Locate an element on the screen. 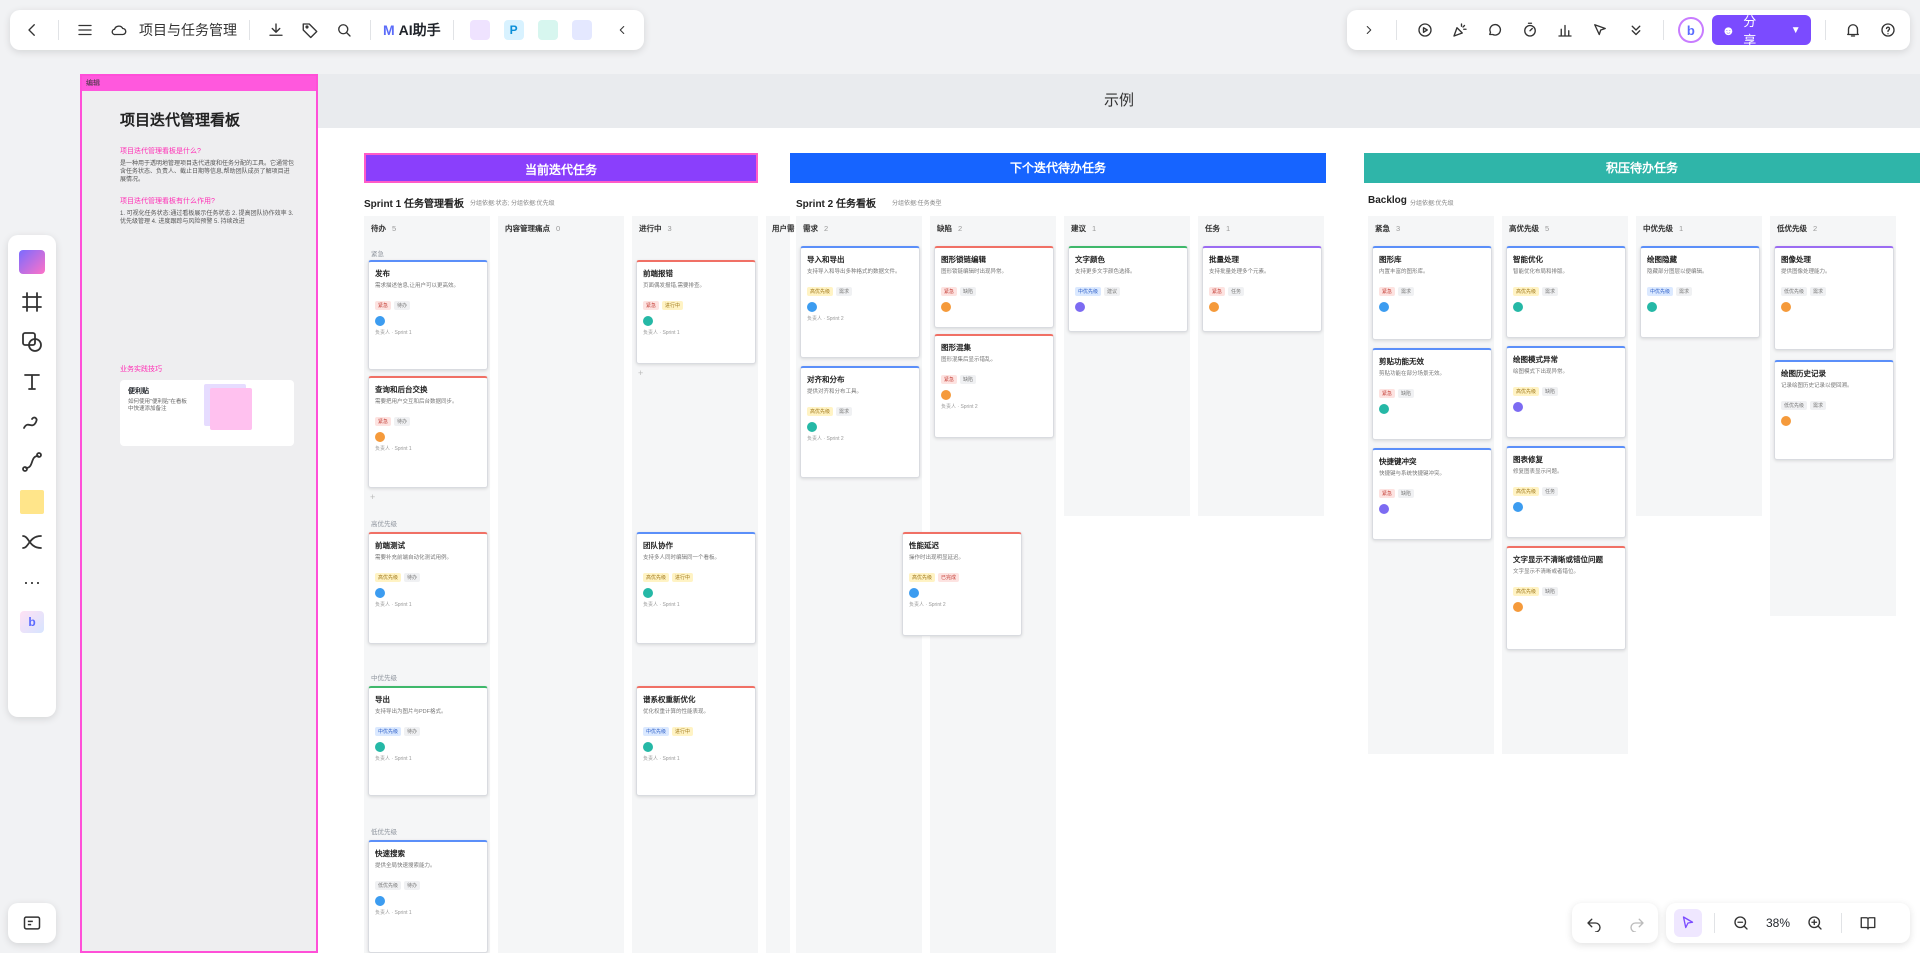 This screenshot has width=1920, height=953. task-card: 性能延迟 操作时出现明显延迟。 高优先级 已完成 负责人 · Sprint 2 is located at coordinates (962, 584).